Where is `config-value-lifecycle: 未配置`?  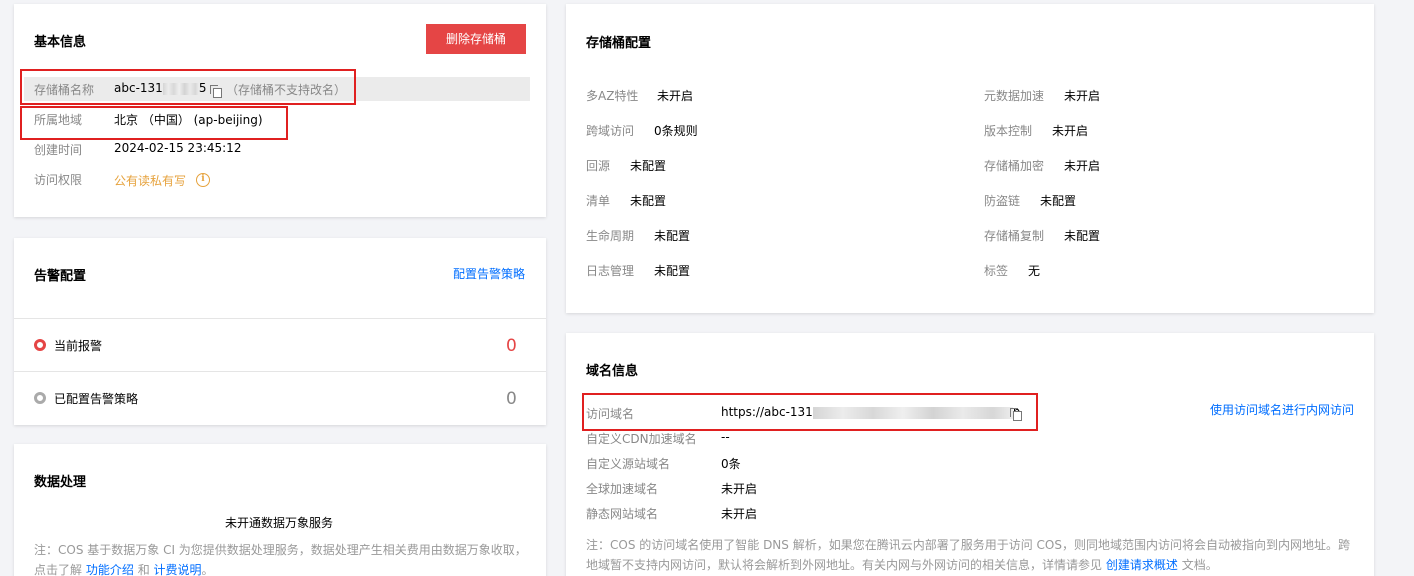 config-value-lifecycle: 未配置 is located at coordinates (672, 235).